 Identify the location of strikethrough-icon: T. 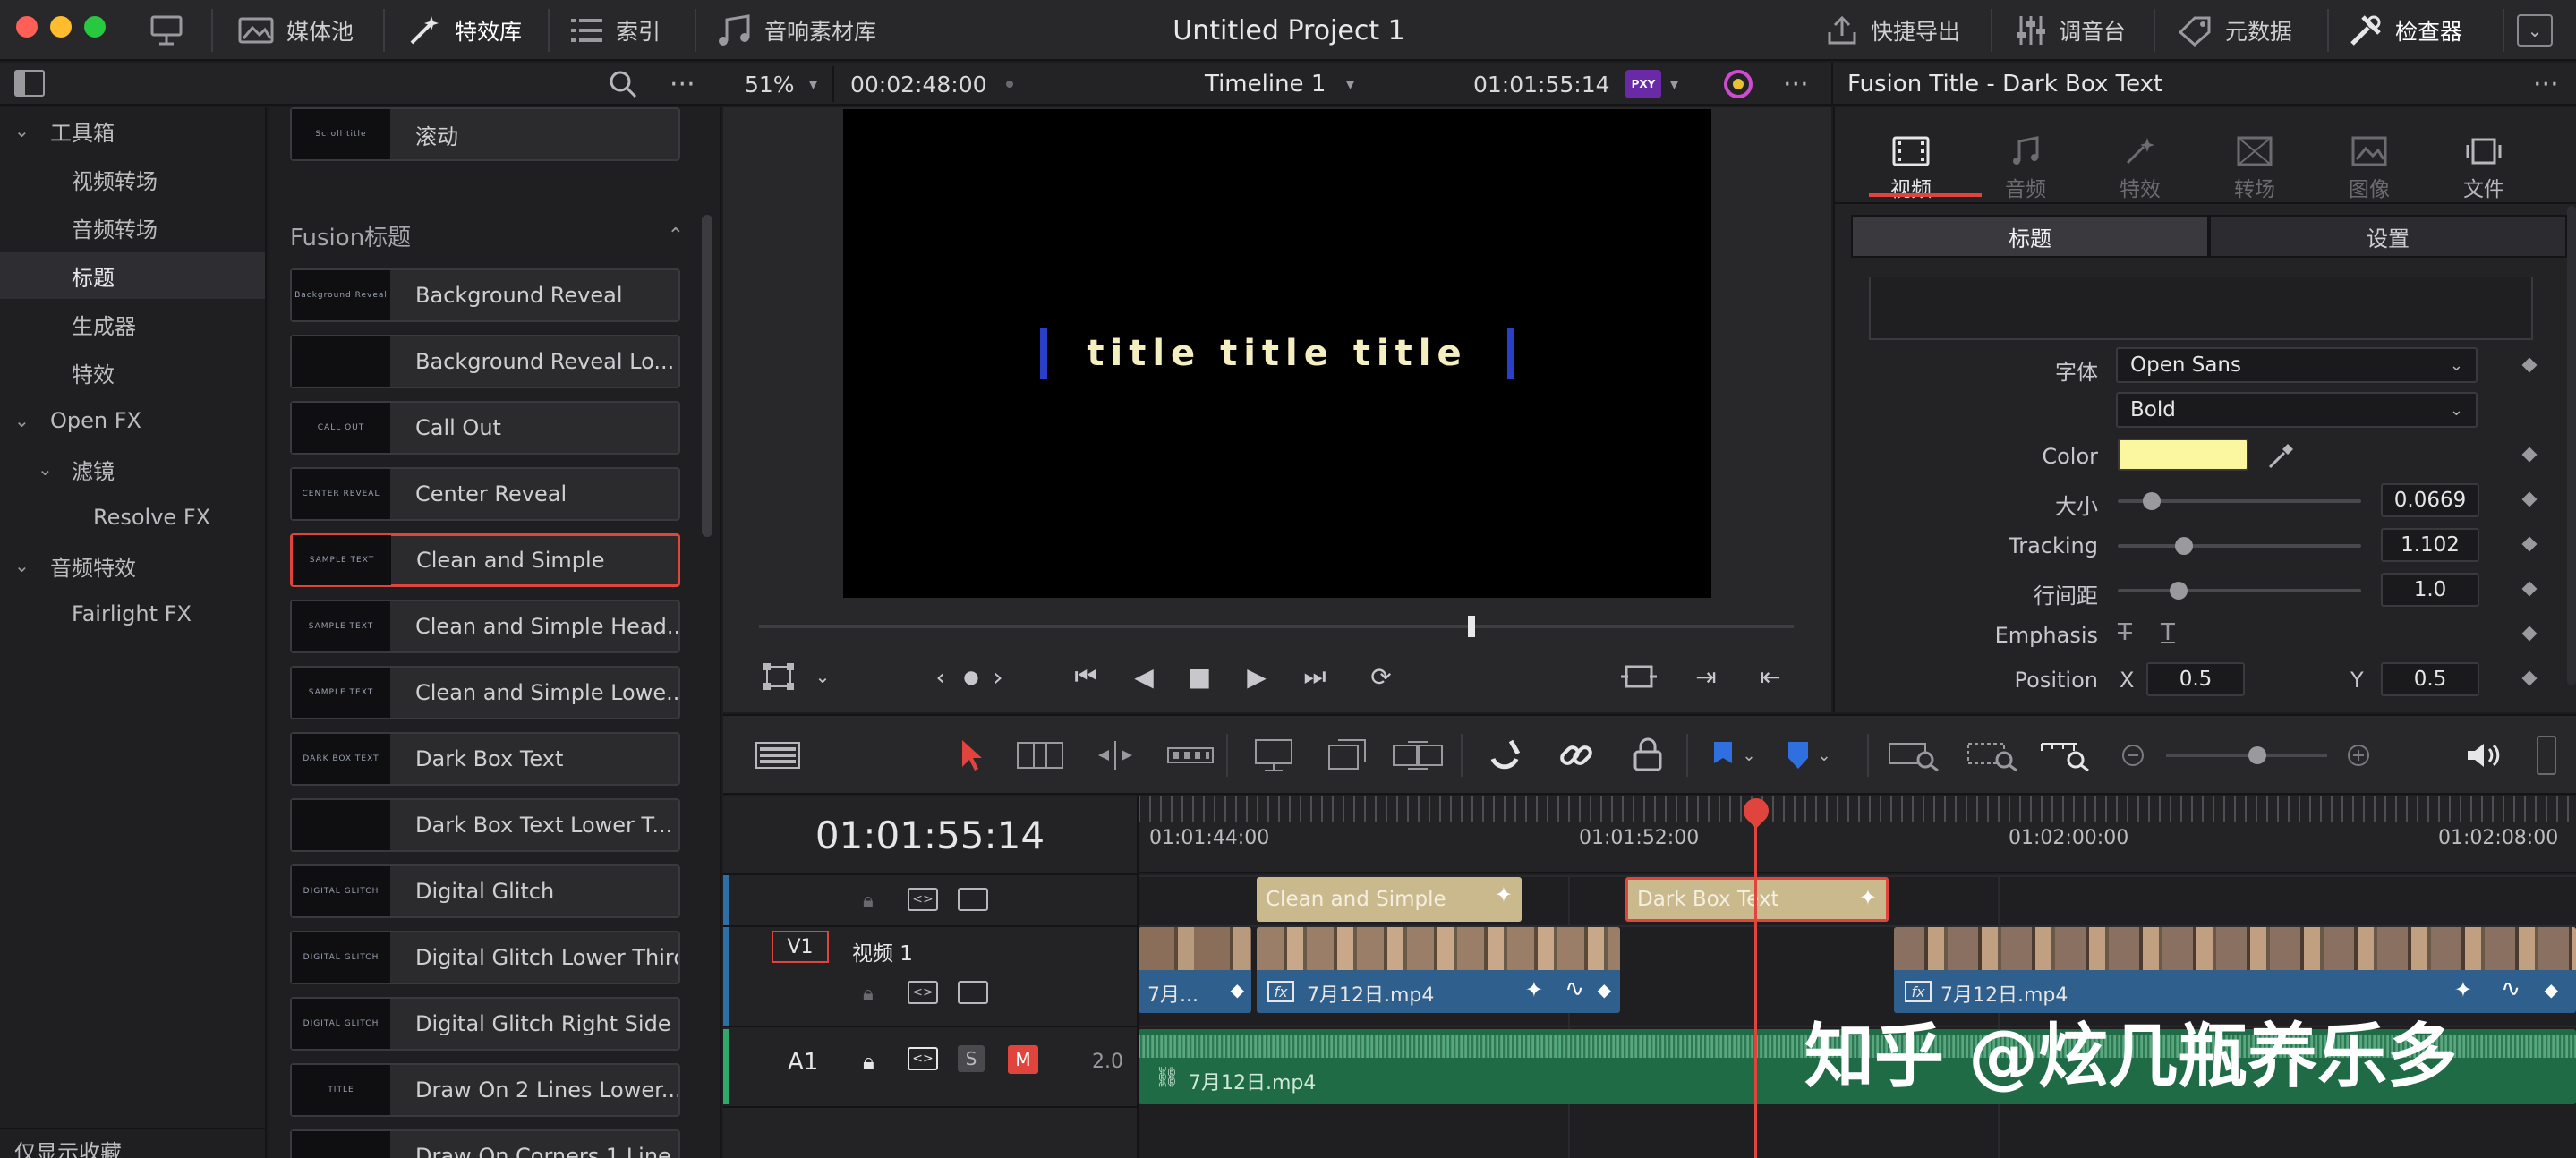
(2125, 632).